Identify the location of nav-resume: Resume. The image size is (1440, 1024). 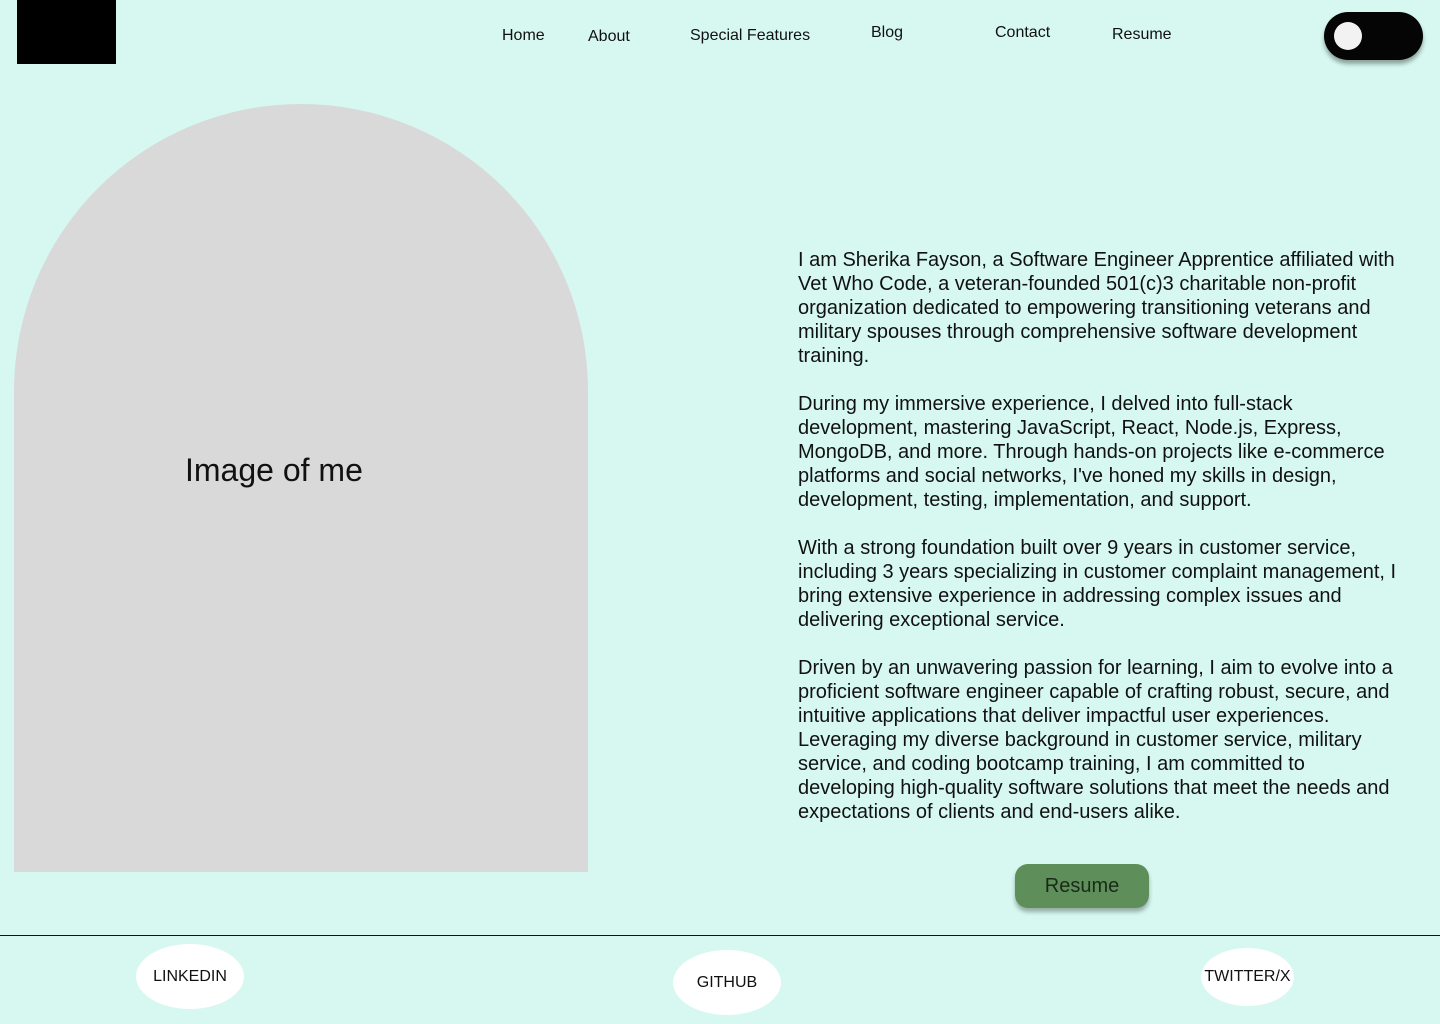
(1142, 35).